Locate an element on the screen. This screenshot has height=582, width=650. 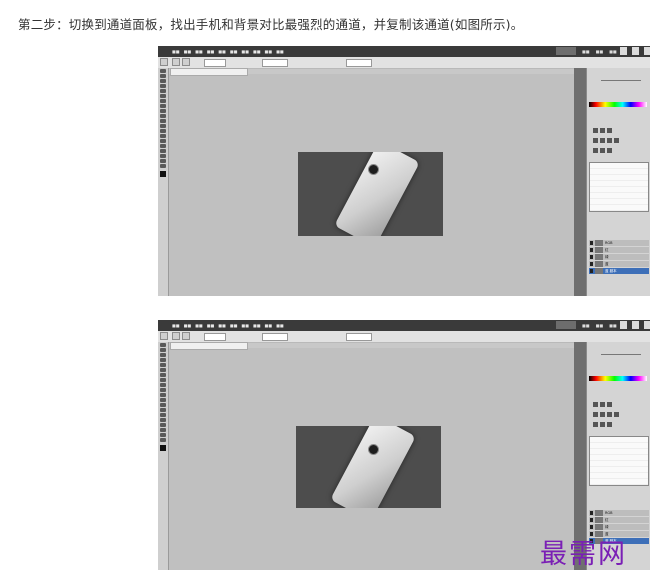
refine-edge-button is located at coordinates (359, 337).